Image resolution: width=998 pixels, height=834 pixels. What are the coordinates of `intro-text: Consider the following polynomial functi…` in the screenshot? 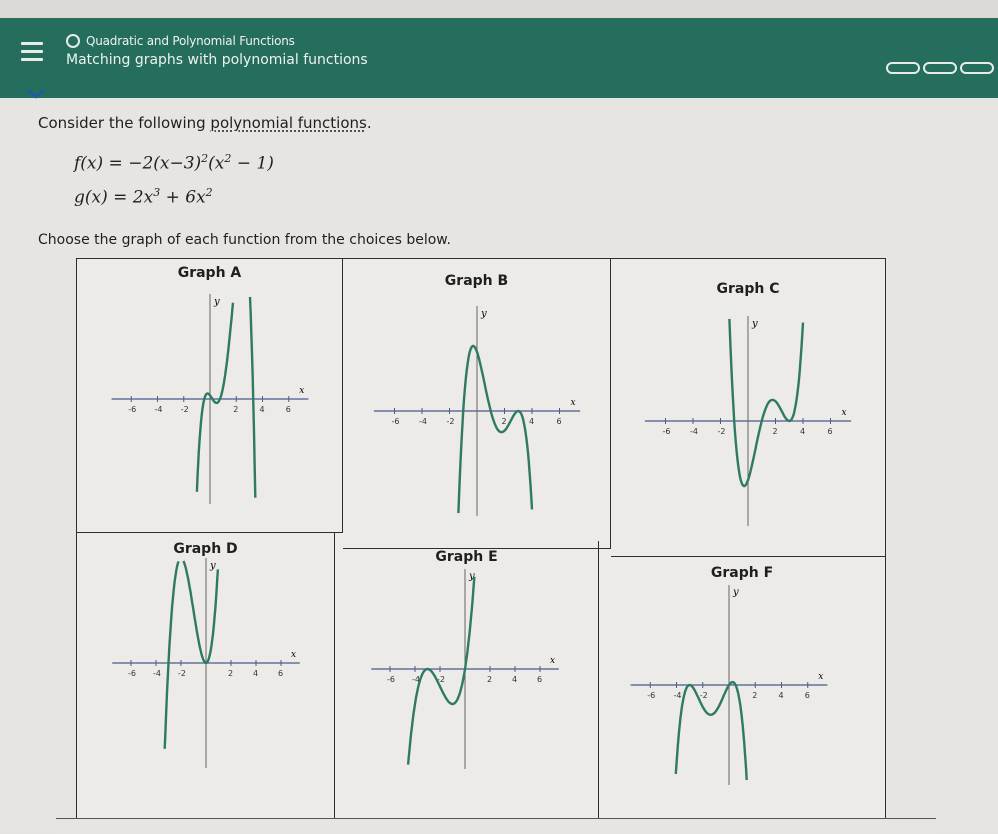 It's located at (205, 123).